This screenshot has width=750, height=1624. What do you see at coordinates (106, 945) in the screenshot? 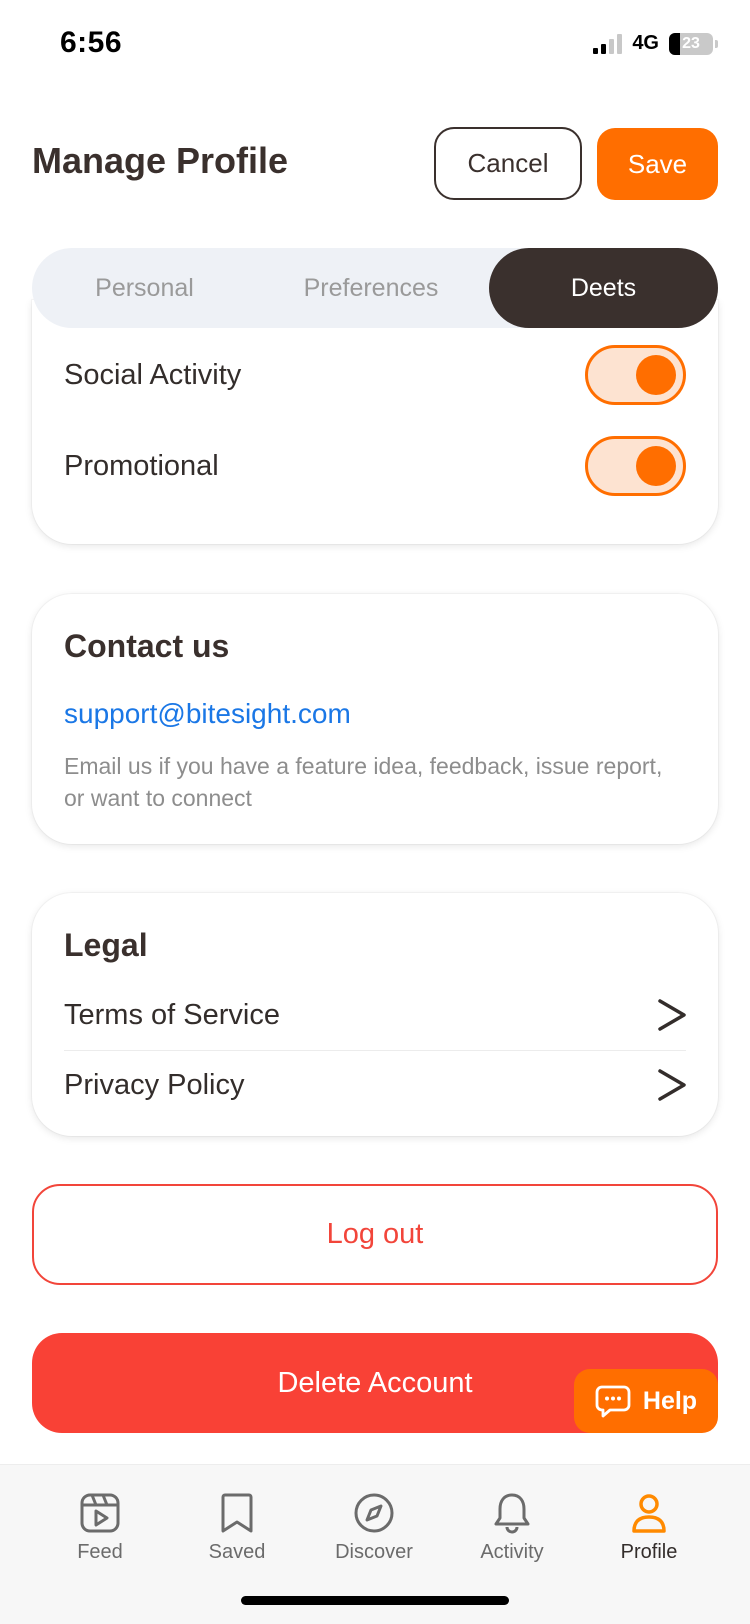
I see `legal-title: Legal` at bounding box center [106, 945].